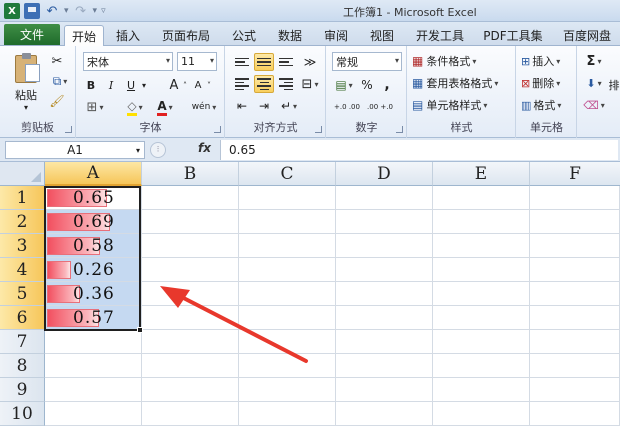 The image size is (620, 426). What do you see at coordinates (591, 61) in the screenshot?
I see `autosum-icon: Σ` at bounding box center [591, 61].